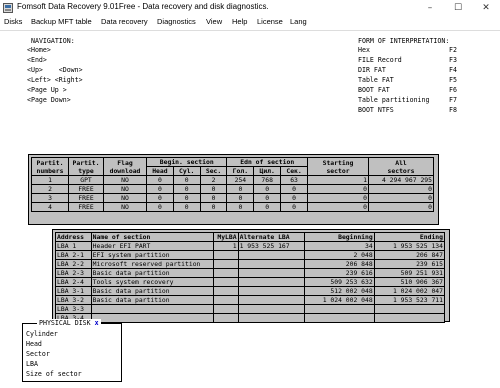 The height and width of the screenshot is (388, 500). Describe the element at coordinates (271, 246) in the screenshot. I see `table-cell: 1 953 525 167` at that location.